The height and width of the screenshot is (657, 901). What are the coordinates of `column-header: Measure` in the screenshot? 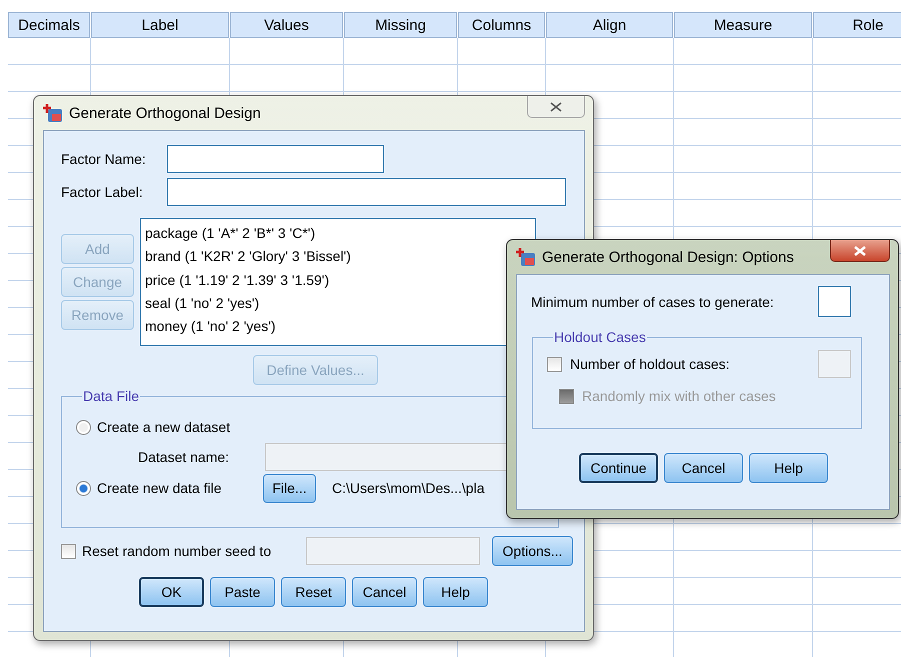 It's located at (743, 25).